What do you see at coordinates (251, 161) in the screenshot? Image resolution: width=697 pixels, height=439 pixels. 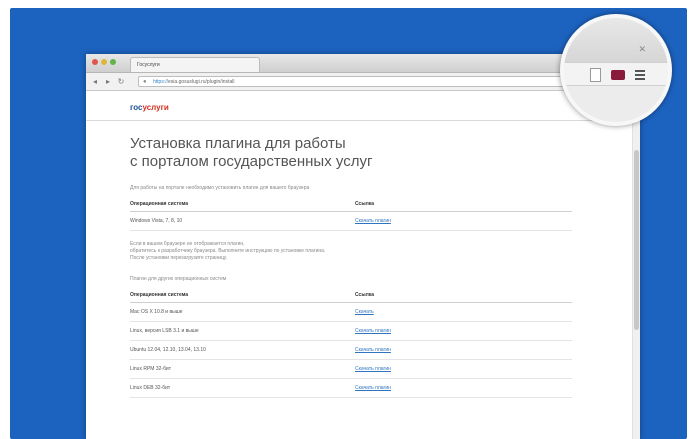 I see `page-title-line-2: с порталом государственных услуг` at bounding box center [251, 161].